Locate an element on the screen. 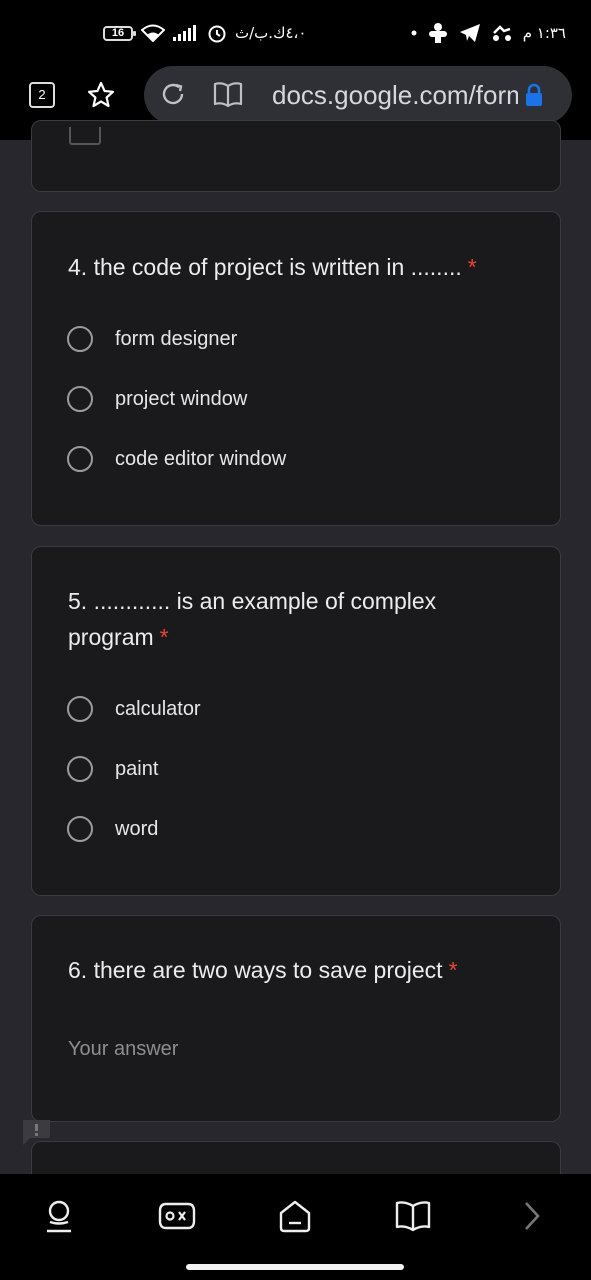  reader-mode-icon is located at coordinates (228, 96).